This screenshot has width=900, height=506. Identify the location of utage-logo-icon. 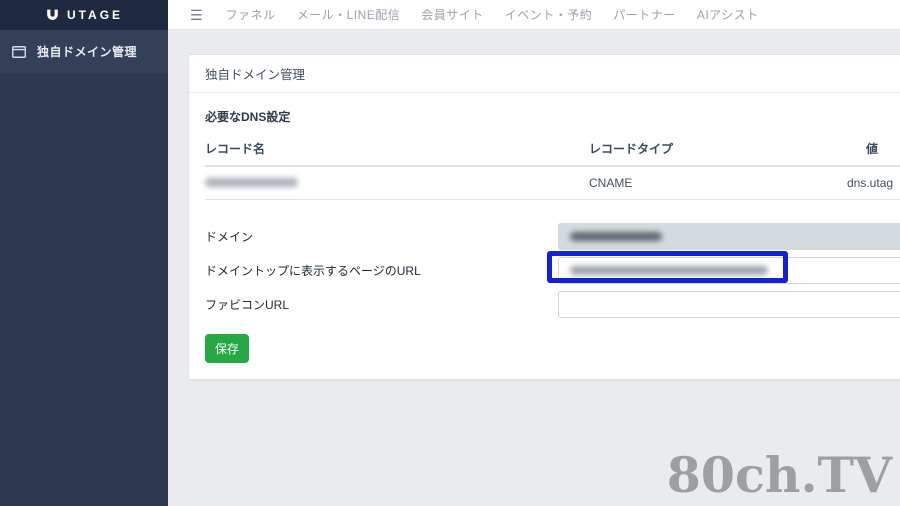
(52, 15).